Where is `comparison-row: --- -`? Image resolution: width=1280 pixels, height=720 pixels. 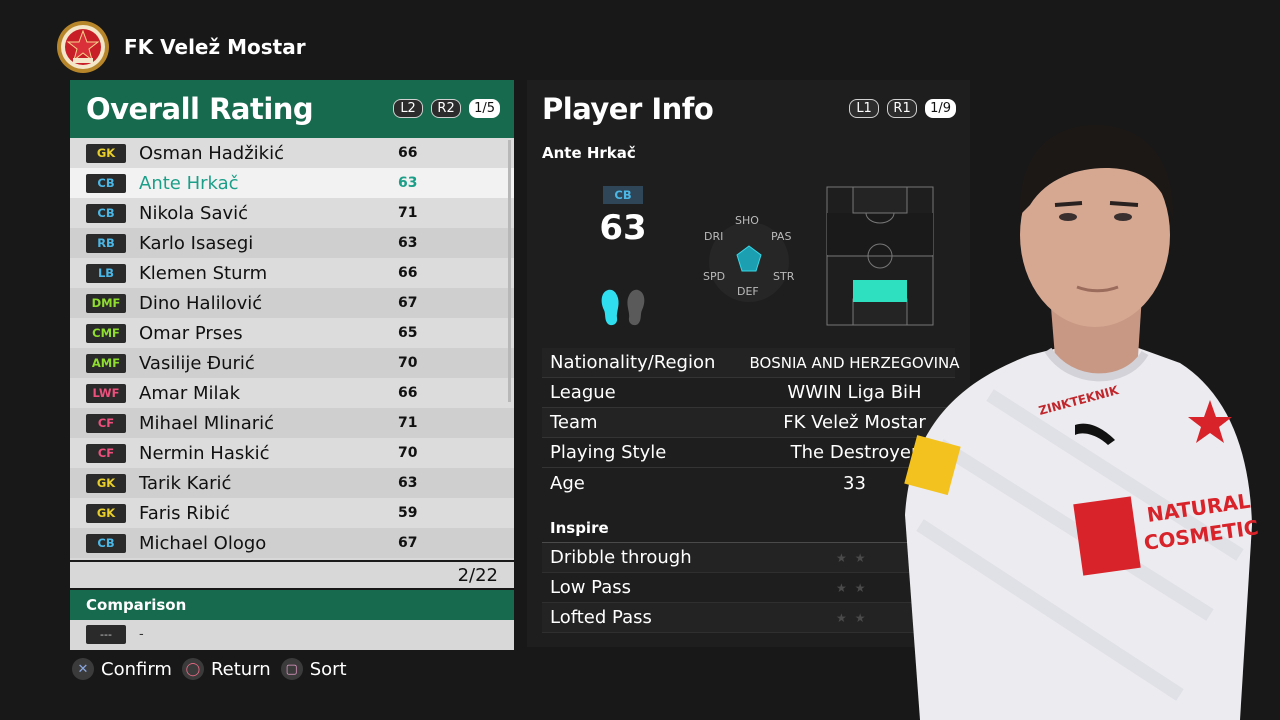 comparison-row: --- - is located at coordinates (292, 635).